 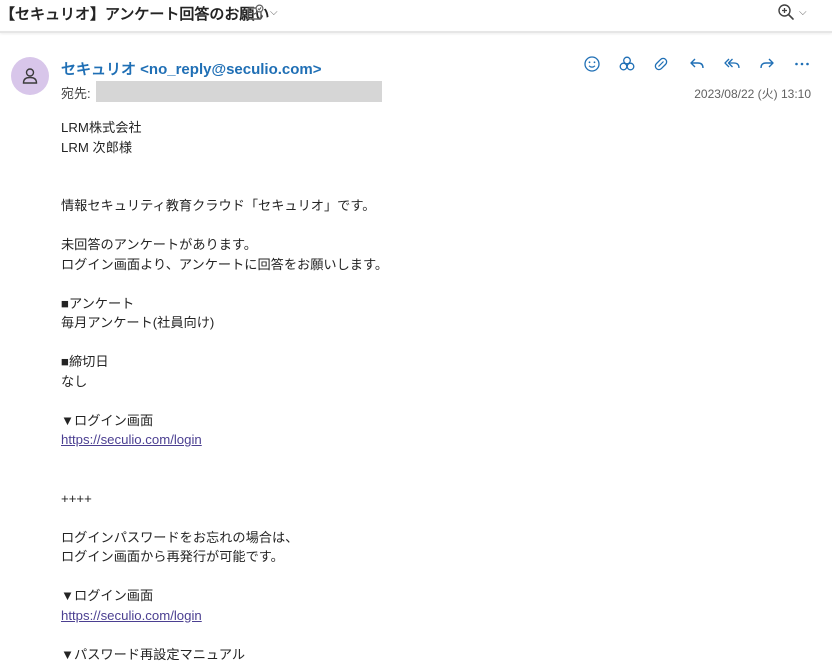 I want to click on loop-icon, so click(x=661, y=64).